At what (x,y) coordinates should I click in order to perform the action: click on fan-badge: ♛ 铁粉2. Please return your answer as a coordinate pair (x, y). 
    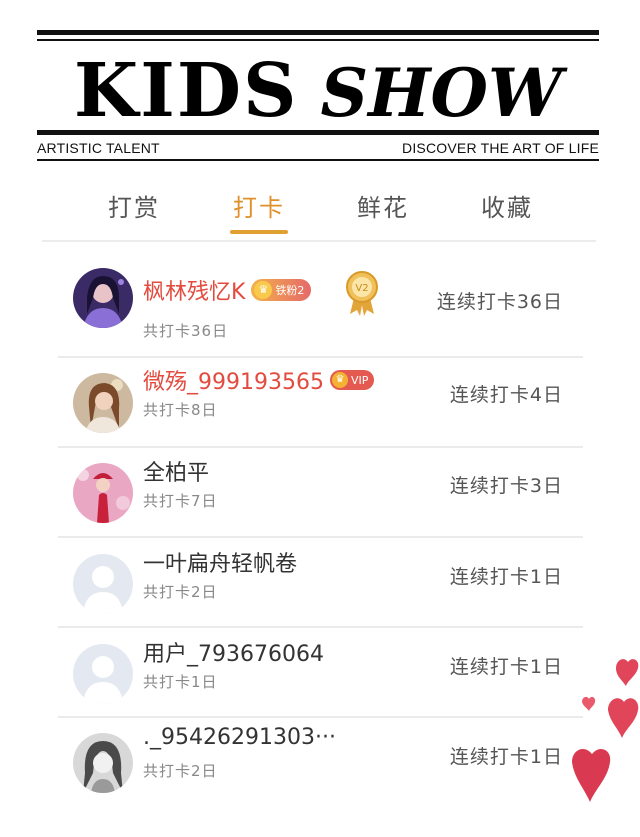
    Looking at the image, I should click on (281, 290).